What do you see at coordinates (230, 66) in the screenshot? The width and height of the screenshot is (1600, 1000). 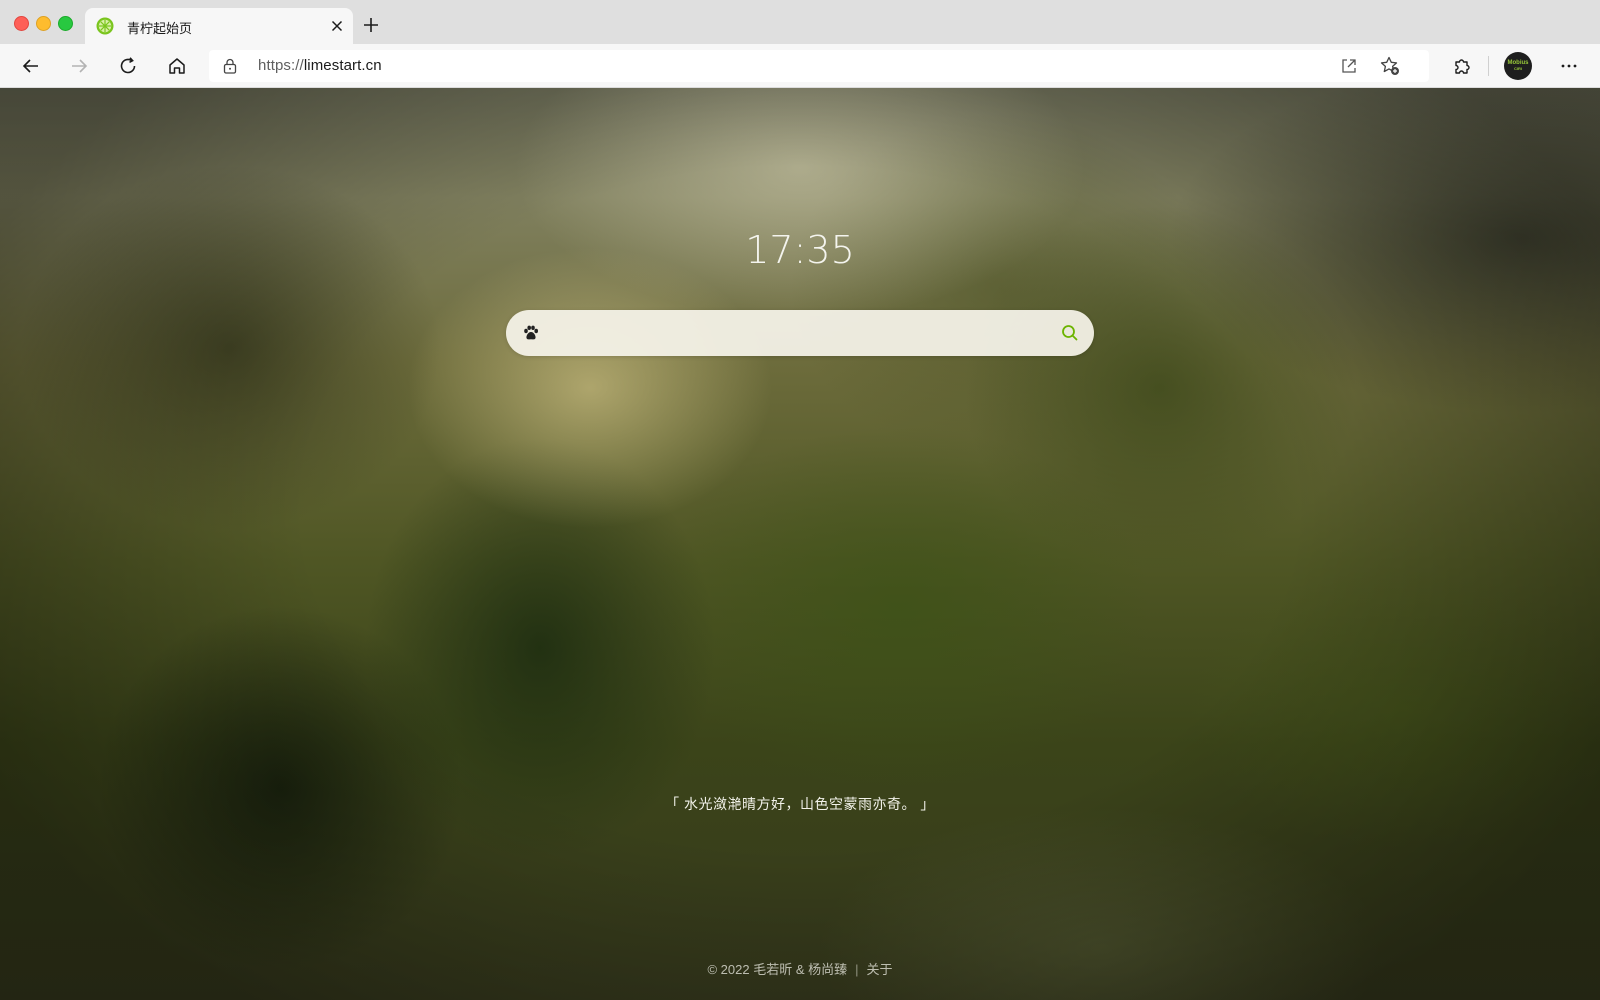 I see `lock-icon` at bounding box center [230, 66].